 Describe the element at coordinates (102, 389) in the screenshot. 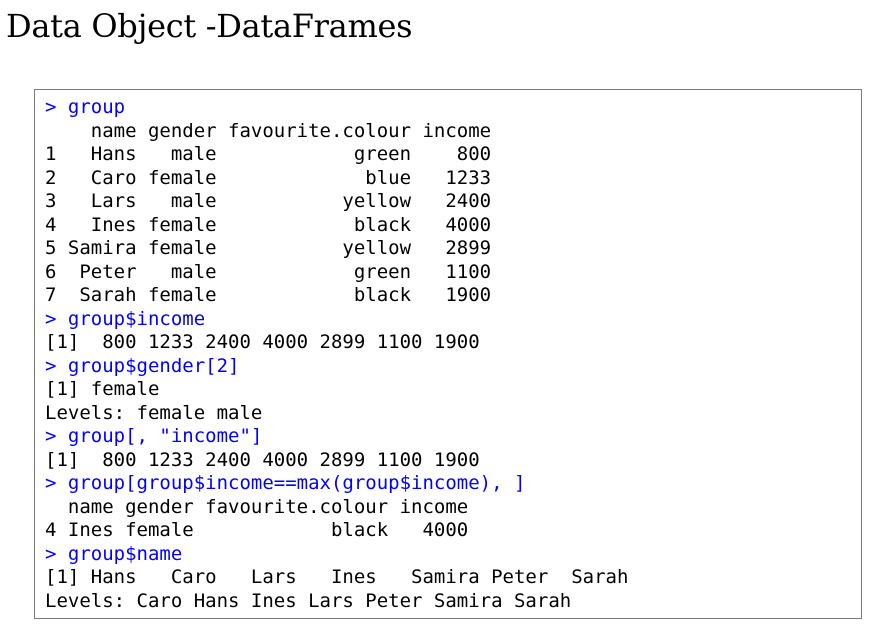

I see `console-output-line: [1] female` at that location.